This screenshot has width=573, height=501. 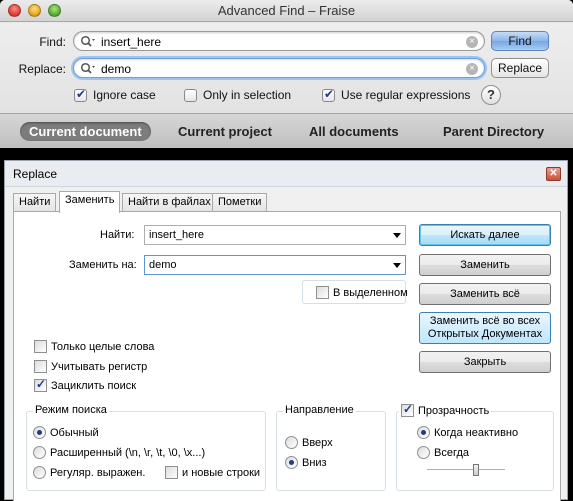 I want to click on transparency-always-radio: Всегда, so click(x=443, y=452).